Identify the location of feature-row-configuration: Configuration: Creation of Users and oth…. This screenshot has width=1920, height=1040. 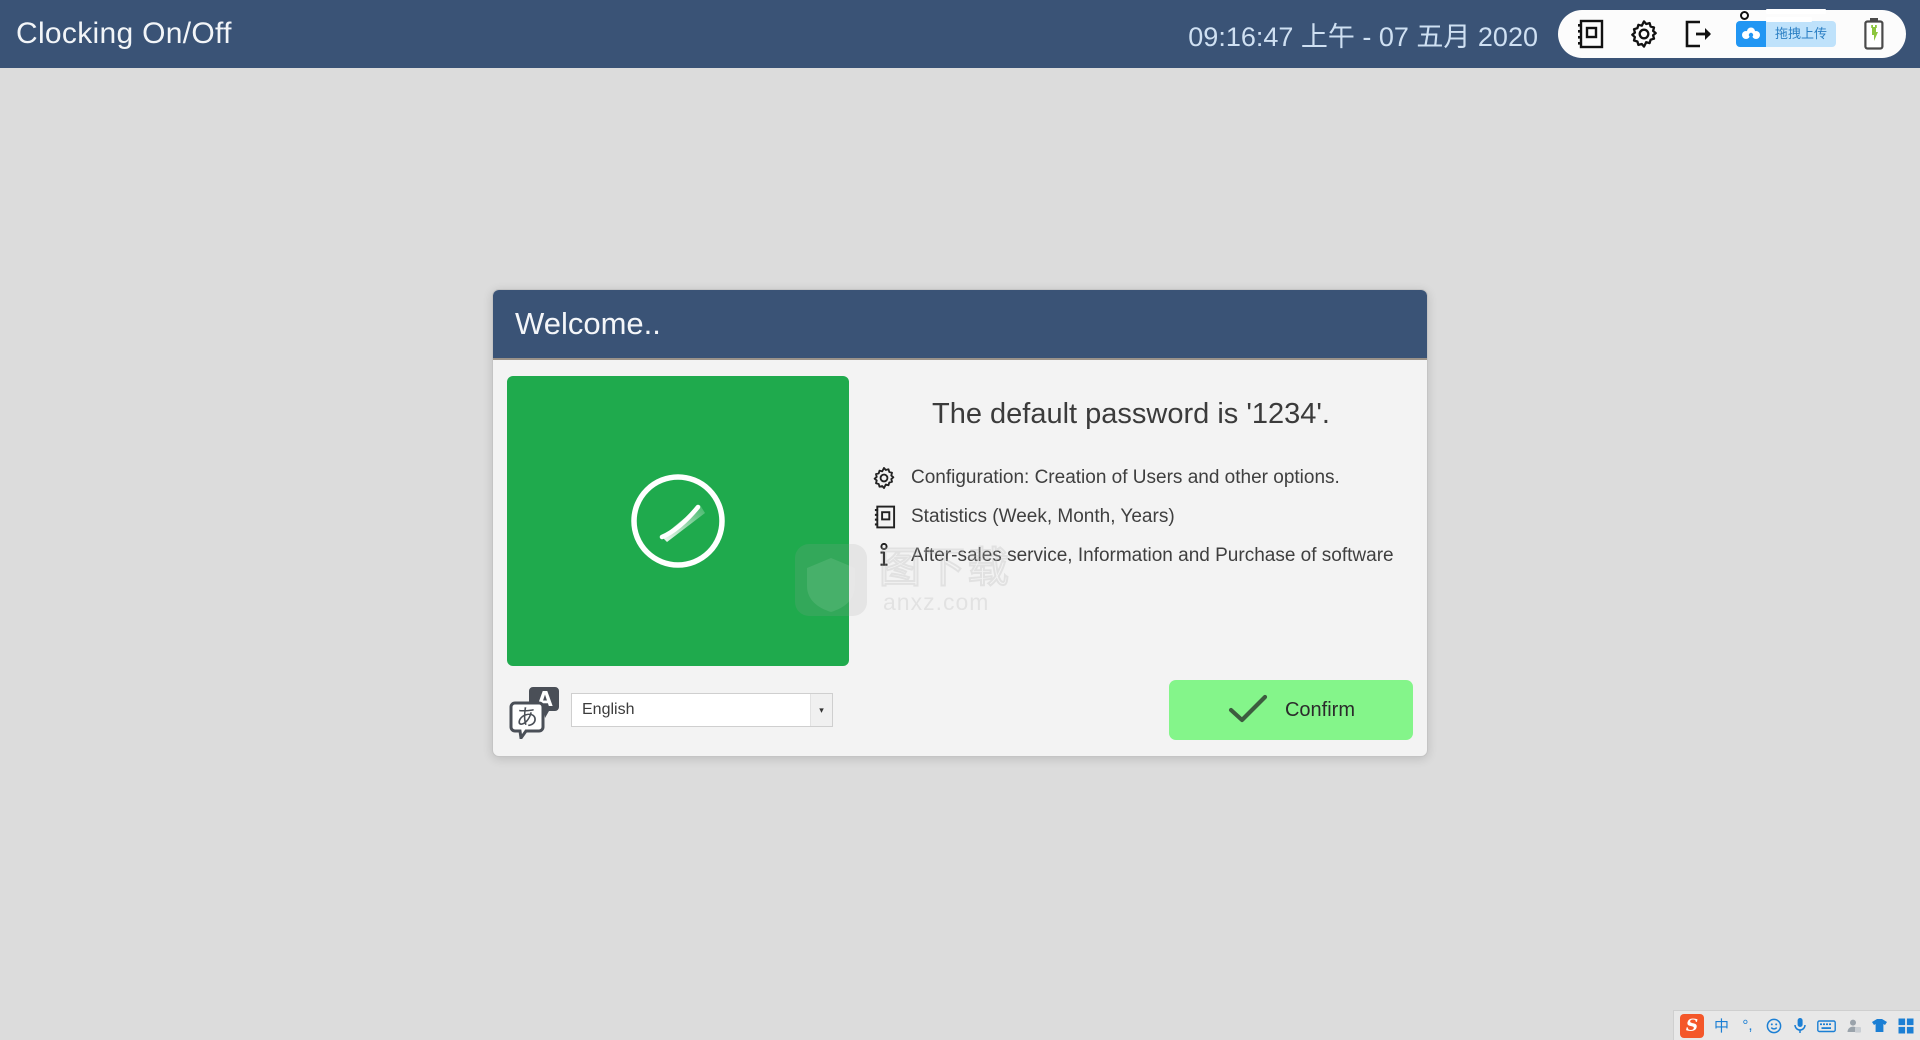
(1142, 478).